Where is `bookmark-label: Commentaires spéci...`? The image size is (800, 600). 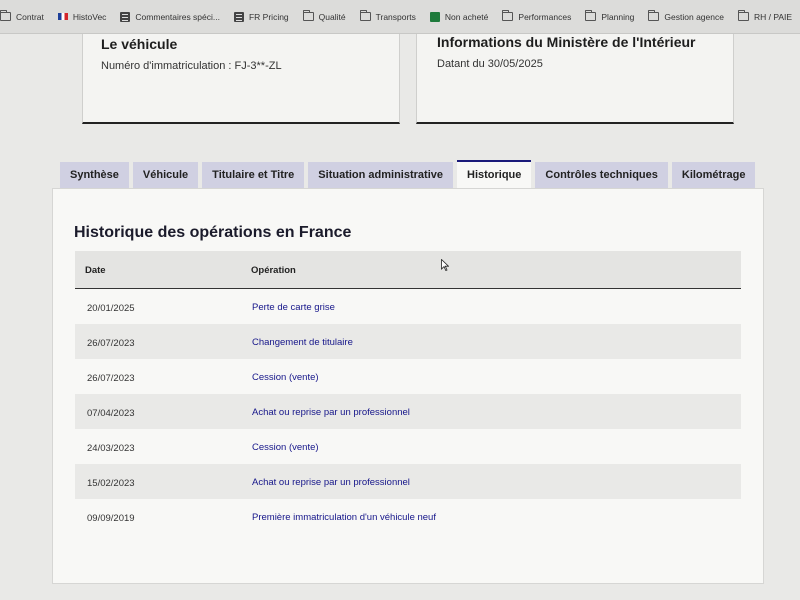 bookmark-label: Commentaires spéci... is located at coordinates (177, 16).